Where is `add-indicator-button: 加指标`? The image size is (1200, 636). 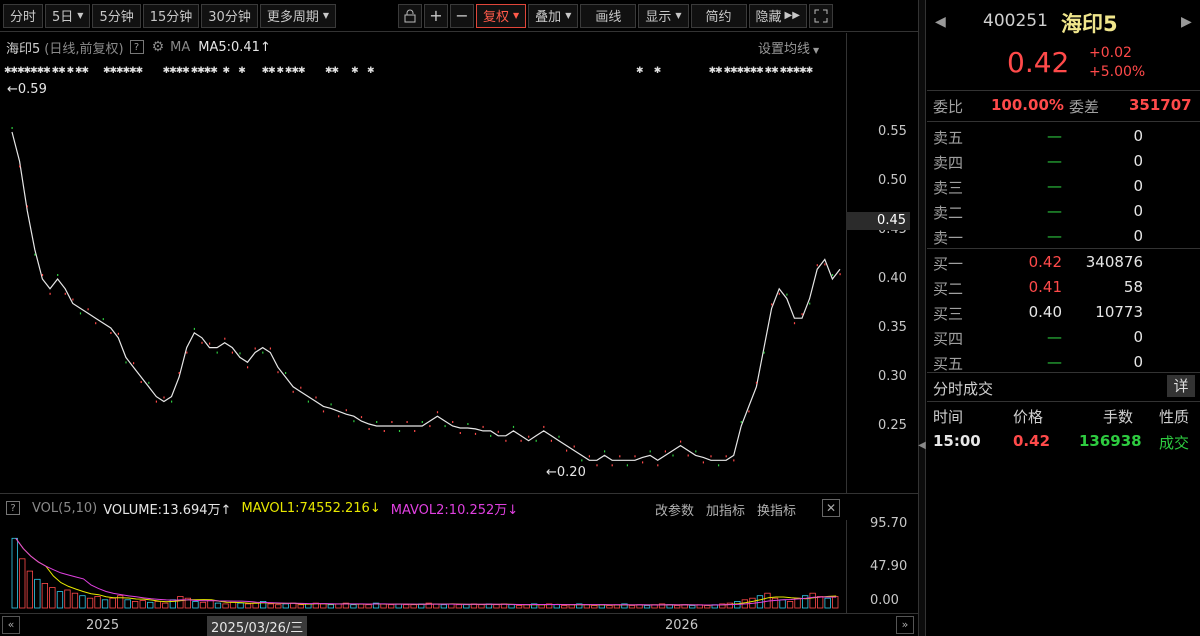 add-indicator-button: 加指标 is located at coordinates (725, 509).